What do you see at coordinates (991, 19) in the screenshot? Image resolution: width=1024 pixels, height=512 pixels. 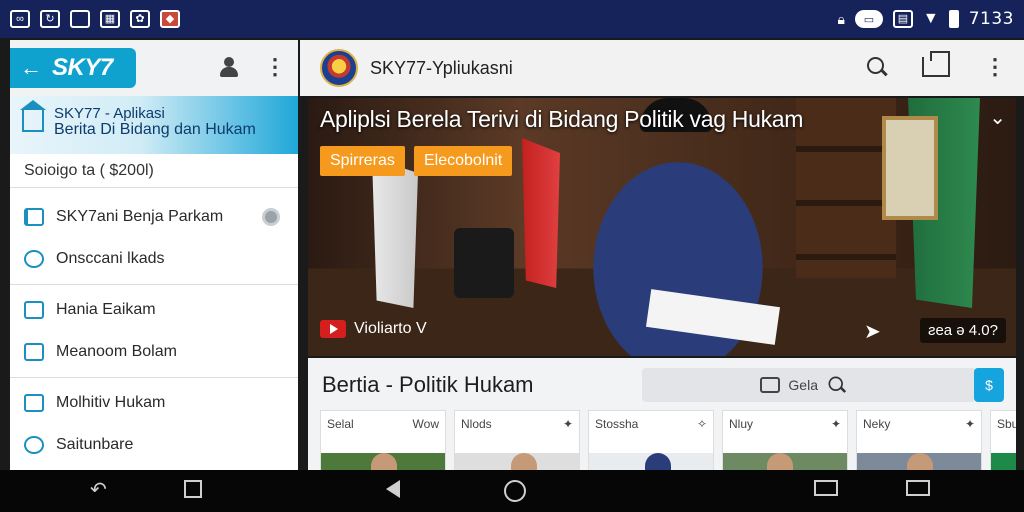 I see `status-time: 7133` at bounding box center [991, 19].